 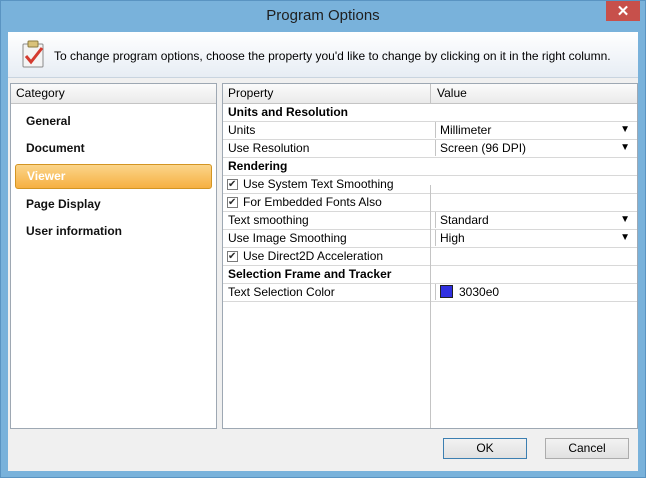 What do you see at coordinates (310, 274) in the screenshot?
I see `group-title: Selection Frame and Tracker` at bounding box center [310, 274].